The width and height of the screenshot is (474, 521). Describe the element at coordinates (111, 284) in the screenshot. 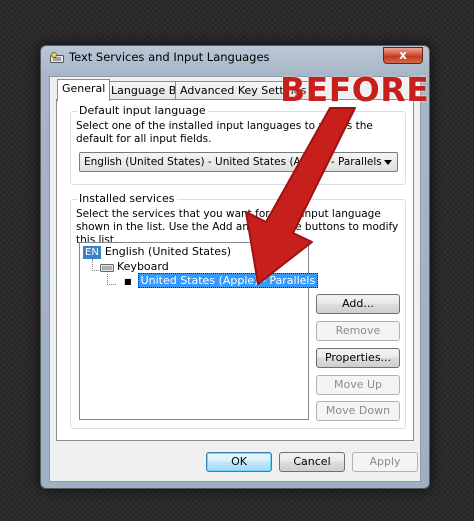

I see `tree-connector` at that location.